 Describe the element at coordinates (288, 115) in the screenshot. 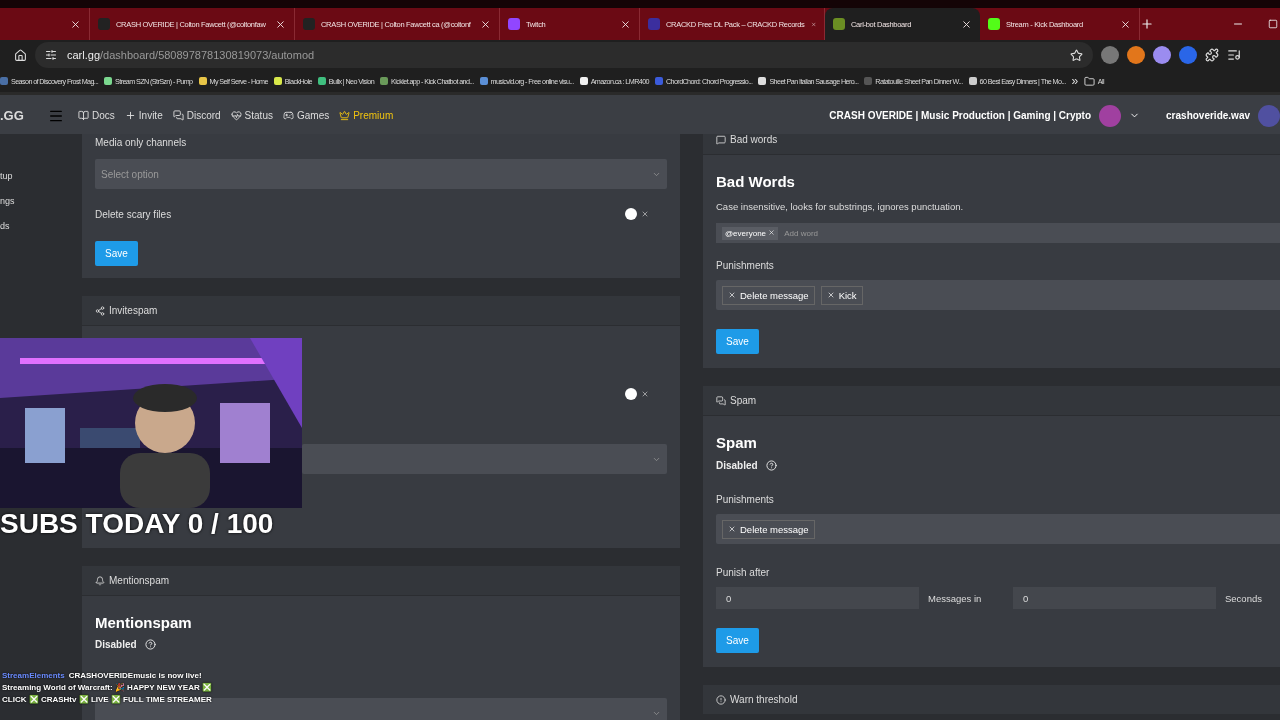

I see `gamepad-icon` at that location.